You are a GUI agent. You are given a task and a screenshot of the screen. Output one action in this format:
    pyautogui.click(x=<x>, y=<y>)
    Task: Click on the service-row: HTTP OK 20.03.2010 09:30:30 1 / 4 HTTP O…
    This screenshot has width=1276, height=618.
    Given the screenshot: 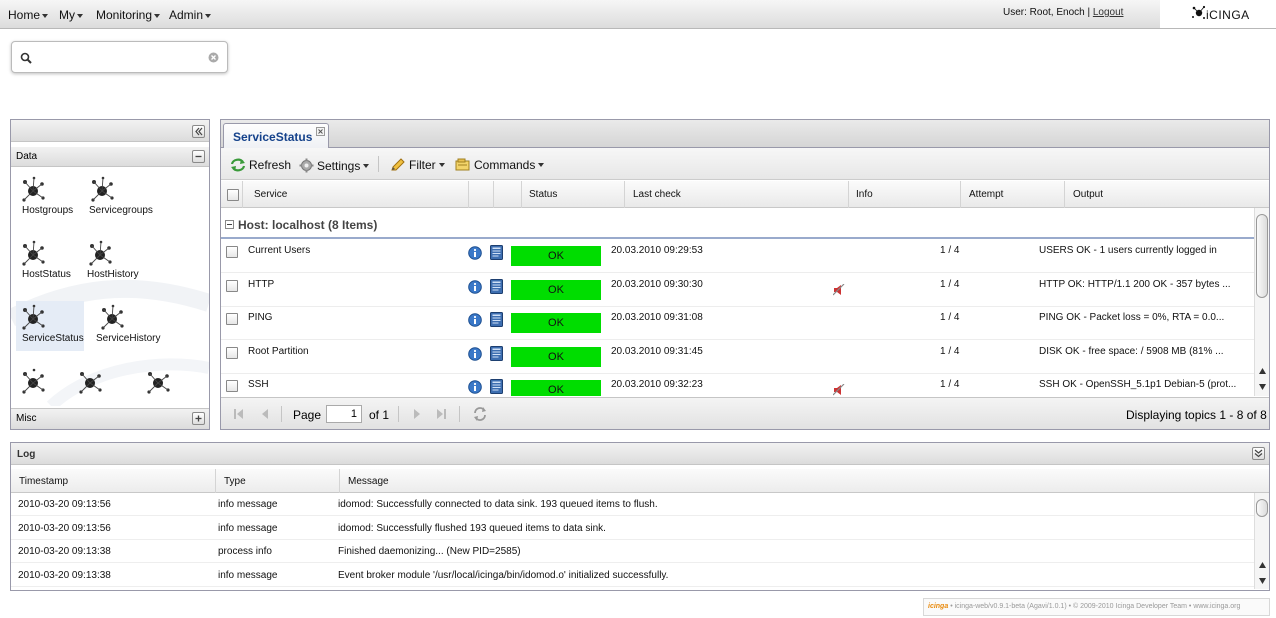 What is the action you would take?
    pyautogui.click(x=737, y=290)
    